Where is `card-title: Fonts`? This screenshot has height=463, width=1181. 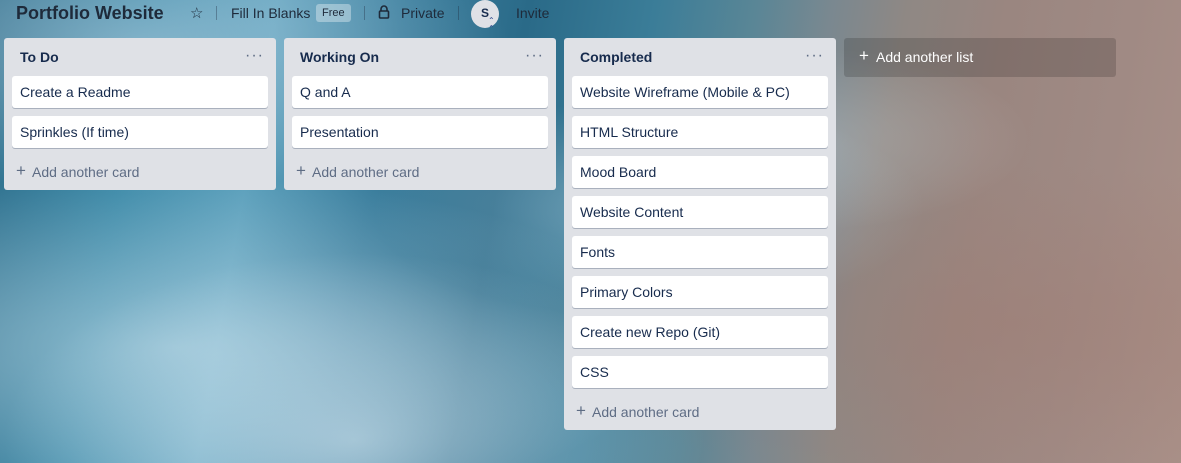
card-title: Fonts is located at coordinates (598, 252).